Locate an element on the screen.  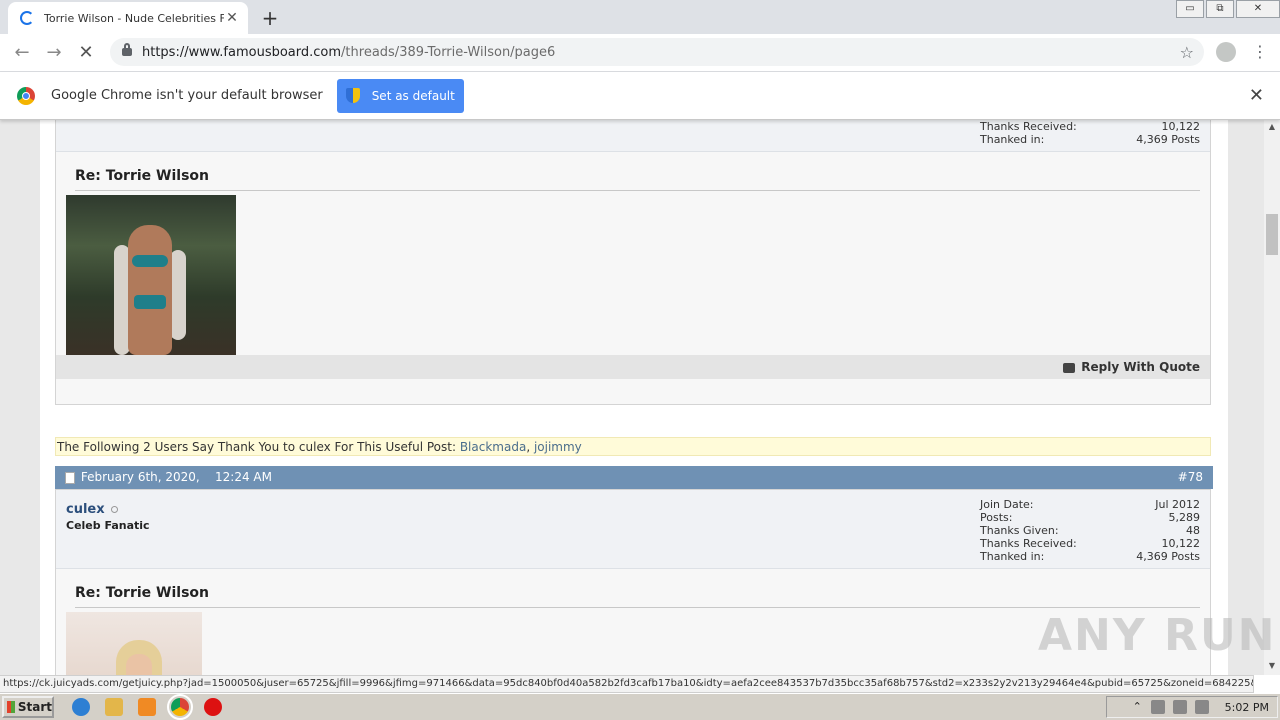
volume-icon is located at coordinates (1157, 707).